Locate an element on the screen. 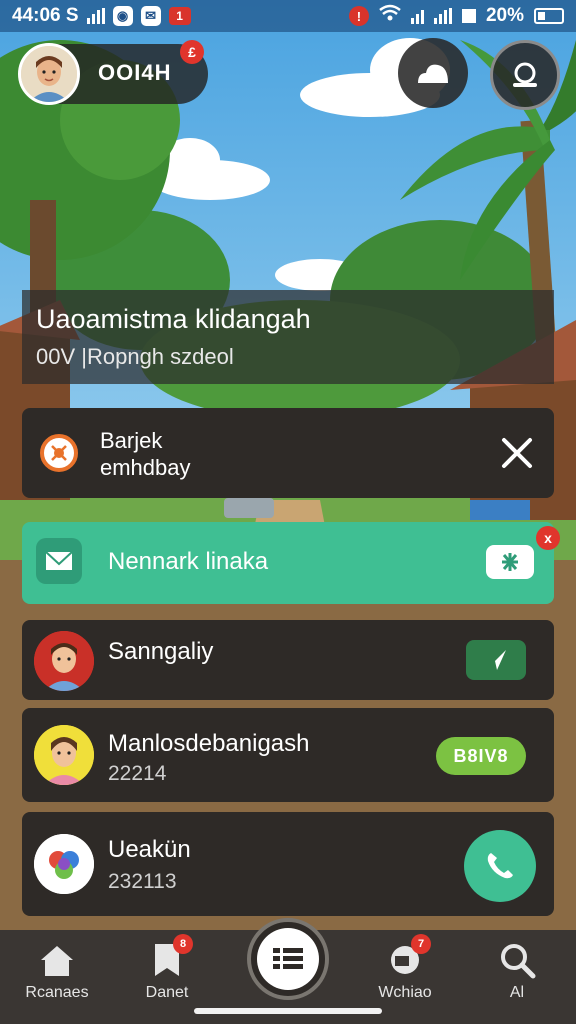 This screenshot has width=576, height=1024. banner-subtitle: 00V |Ropngh szdeol is located at coordinates (135, 356).